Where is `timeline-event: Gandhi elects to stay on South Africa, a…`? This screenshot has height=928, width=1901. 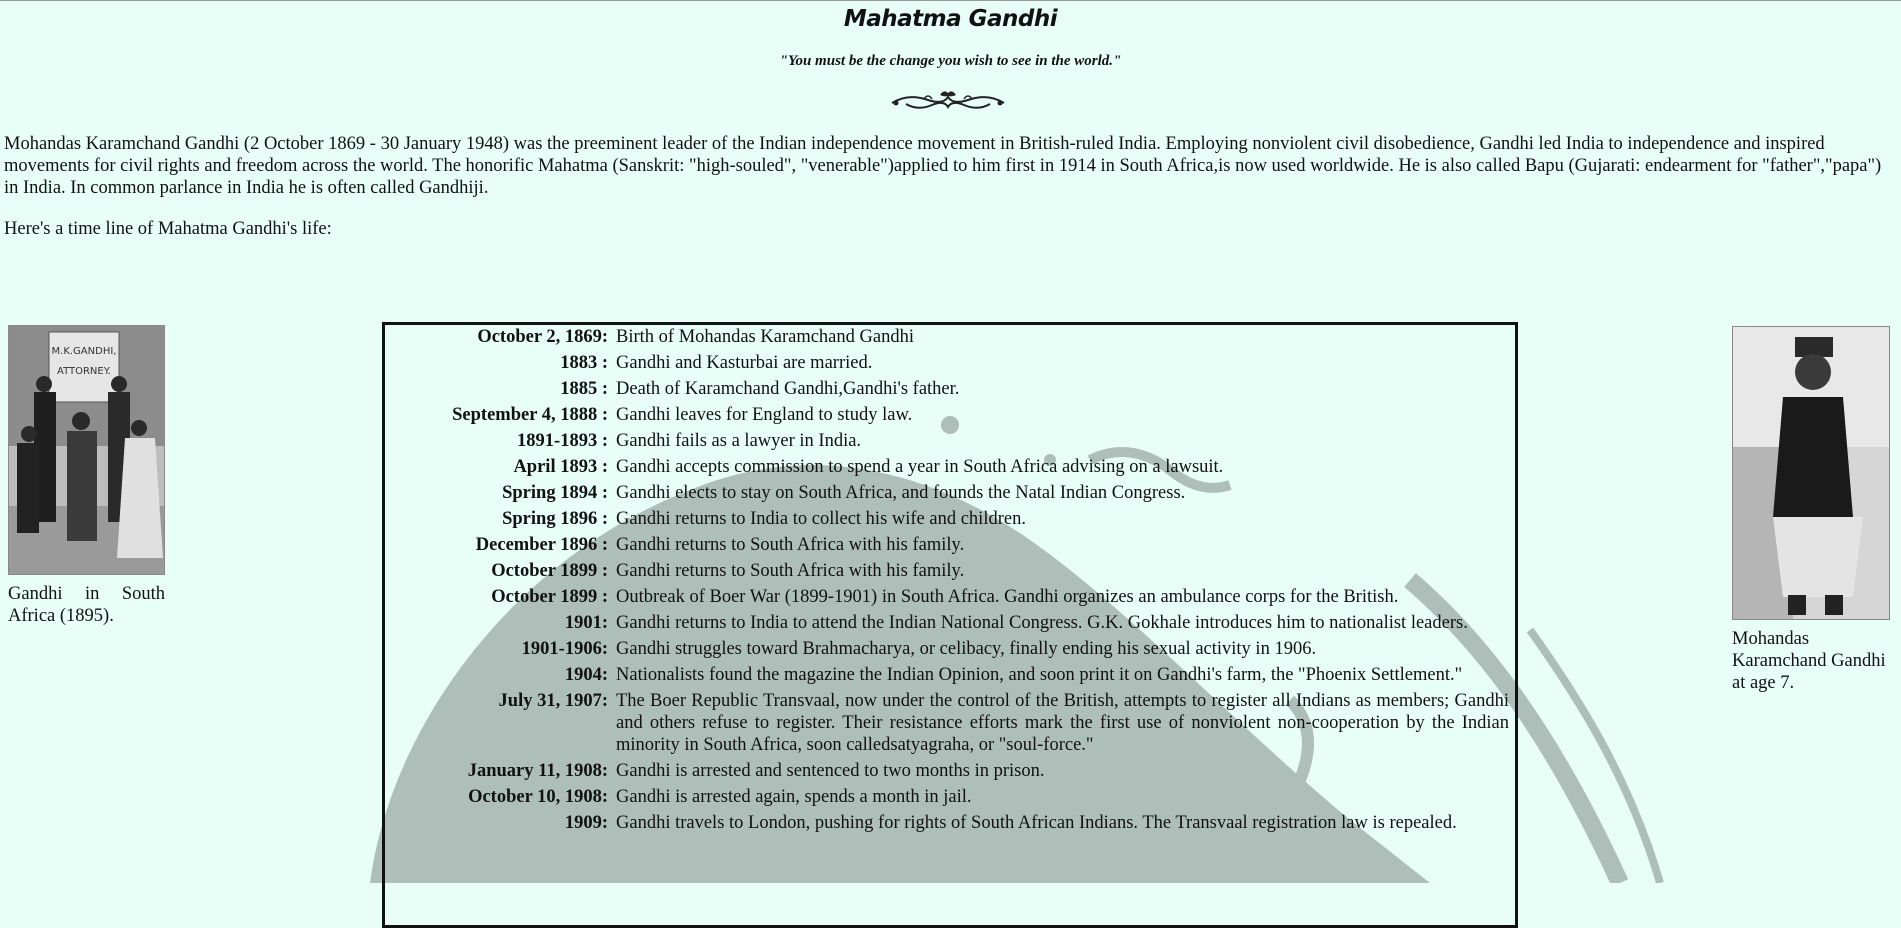
timeline-event: Gandhi elects to stay on South Africa, a… is located at coordinates (901, 493).